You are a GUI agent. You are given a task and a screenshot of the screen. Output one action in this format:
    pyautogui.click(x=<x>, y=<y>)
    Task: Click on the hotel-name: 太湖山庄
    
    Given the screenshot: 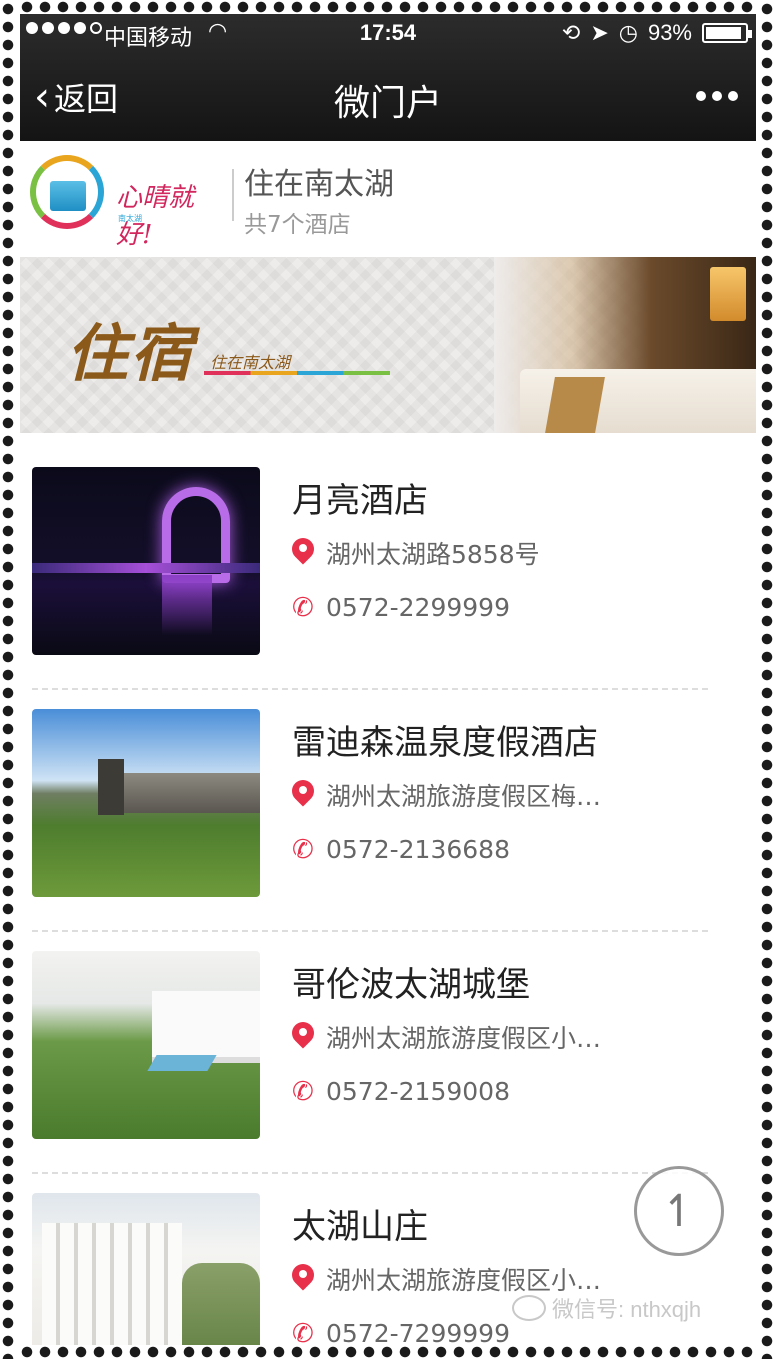 What is the action you would take?
    pyautogui.click(x=360, y=1227)
    